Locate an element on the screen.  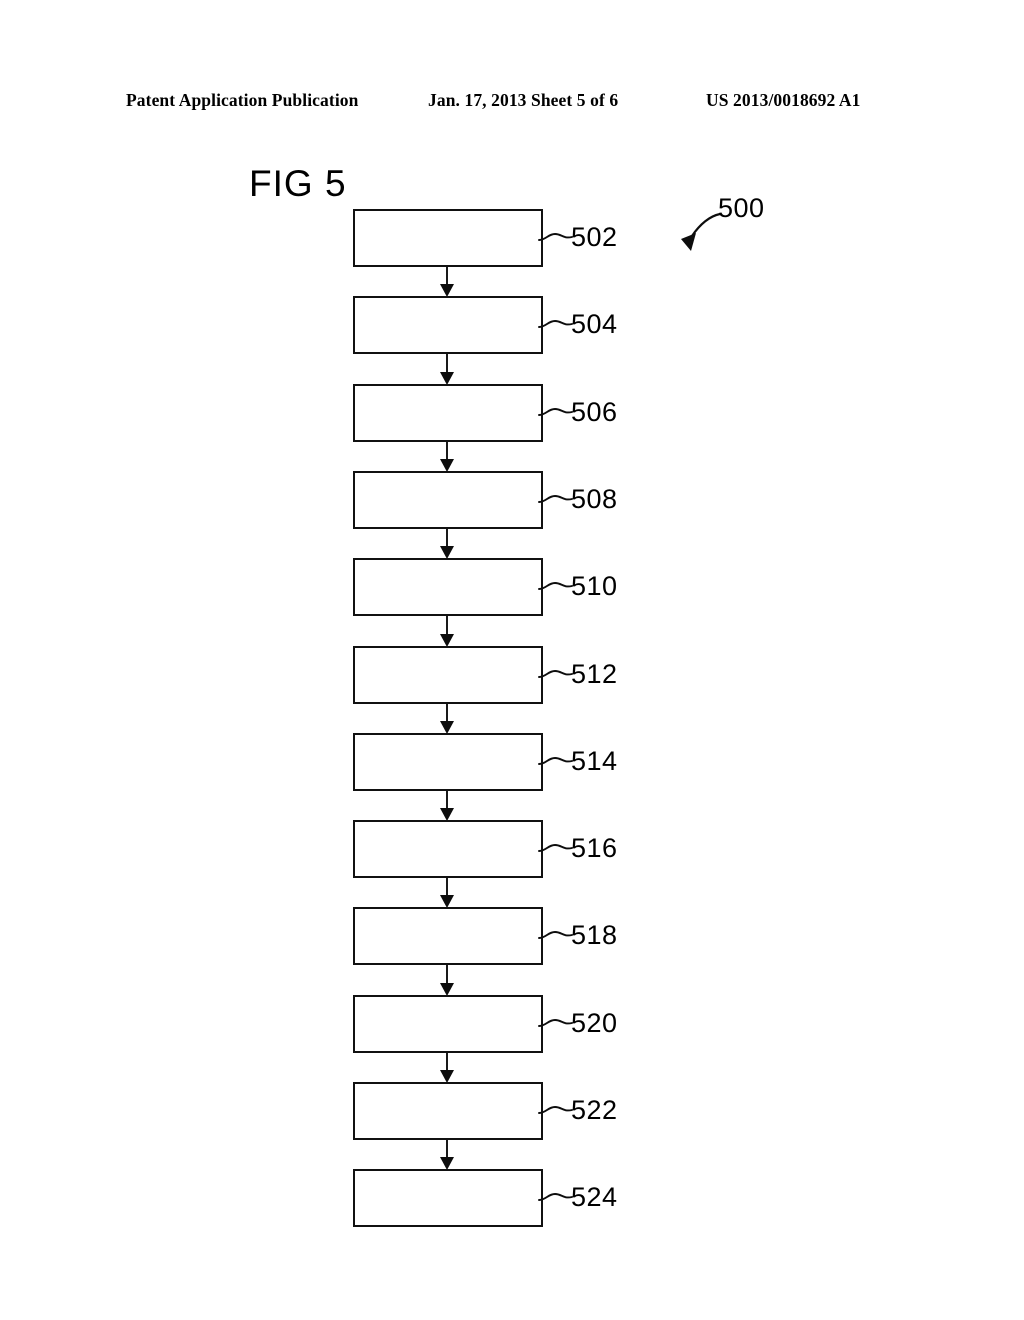
reference-number-508: 508 is located at coordinates (594, 498).